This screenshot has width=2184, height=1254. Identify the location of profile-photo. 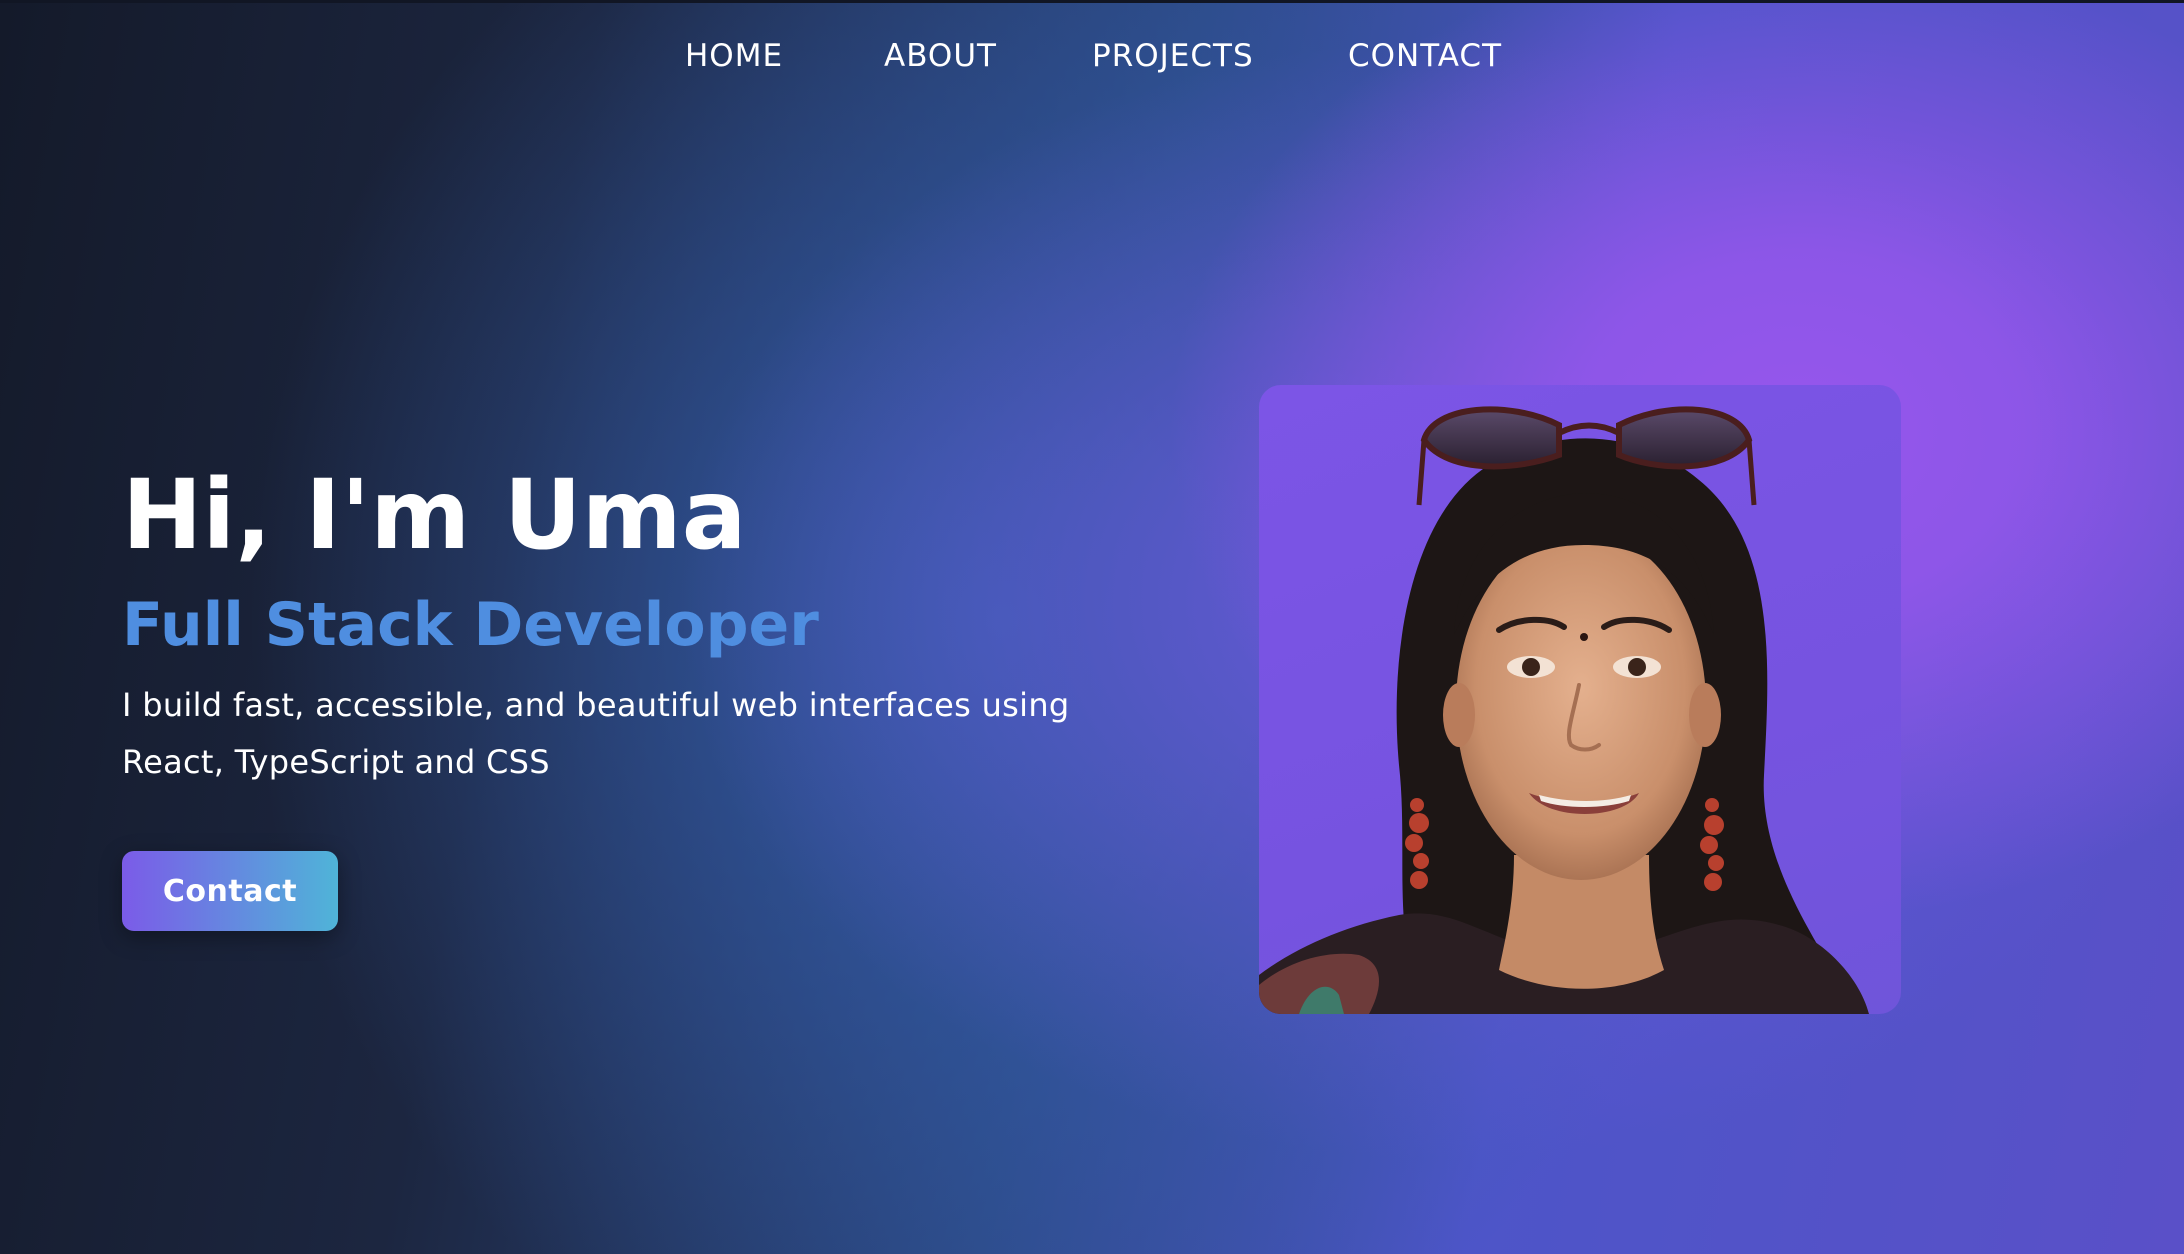
(1580, 699).